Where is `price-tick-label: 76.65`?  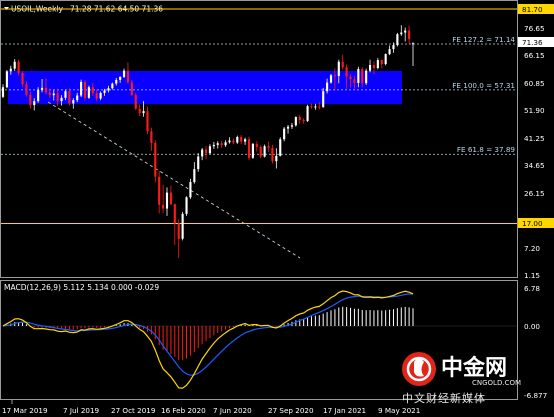
price-tick-label: 76.65 is located at coordinates (534, 28).